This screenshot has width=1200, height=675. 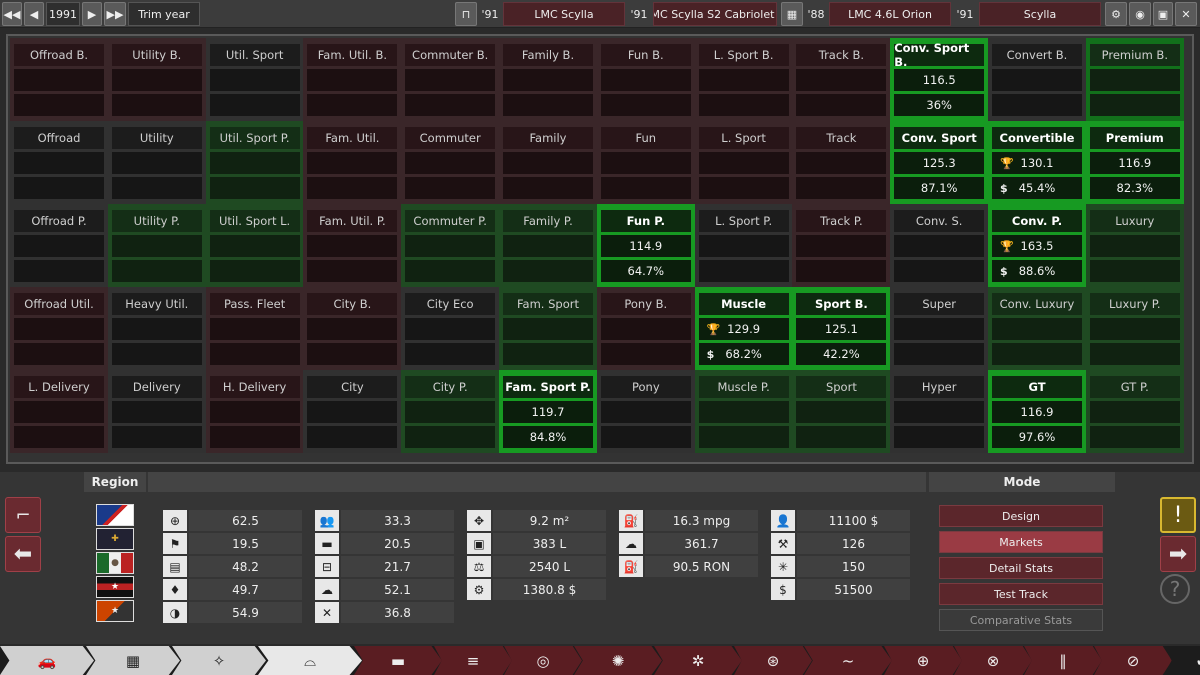 What do you see at coordinates (792, 14) in the screenshot?
I see `engine-icon: ▦` at bounding box center [792, 14].